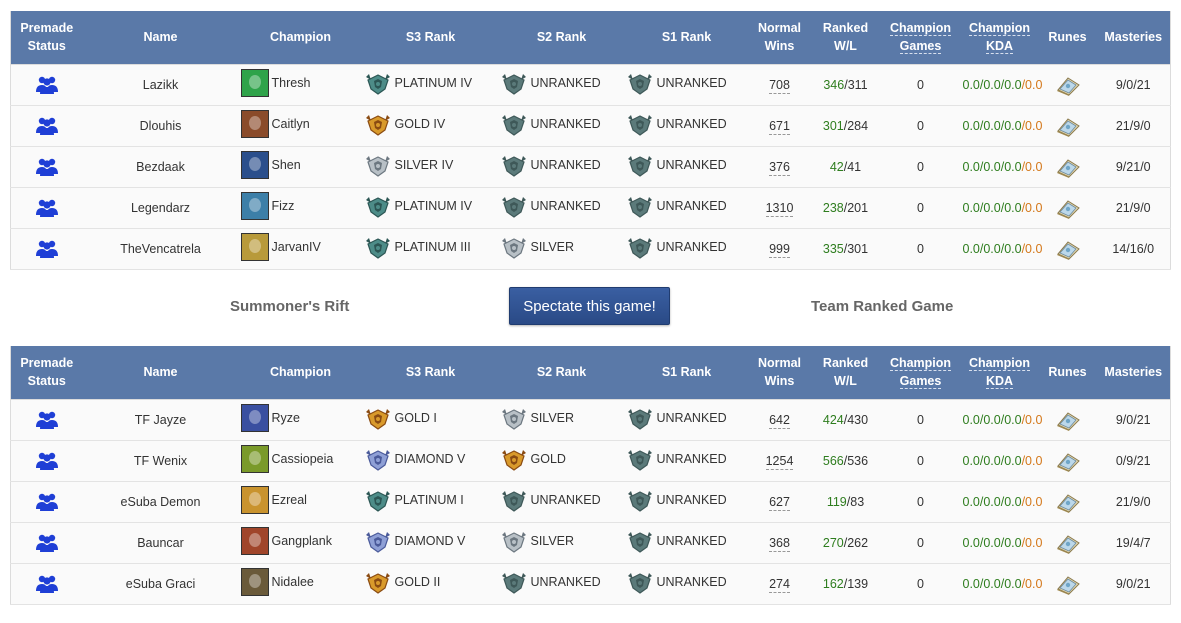  I want to click on champion-name: Thresh, so click(291, 83).